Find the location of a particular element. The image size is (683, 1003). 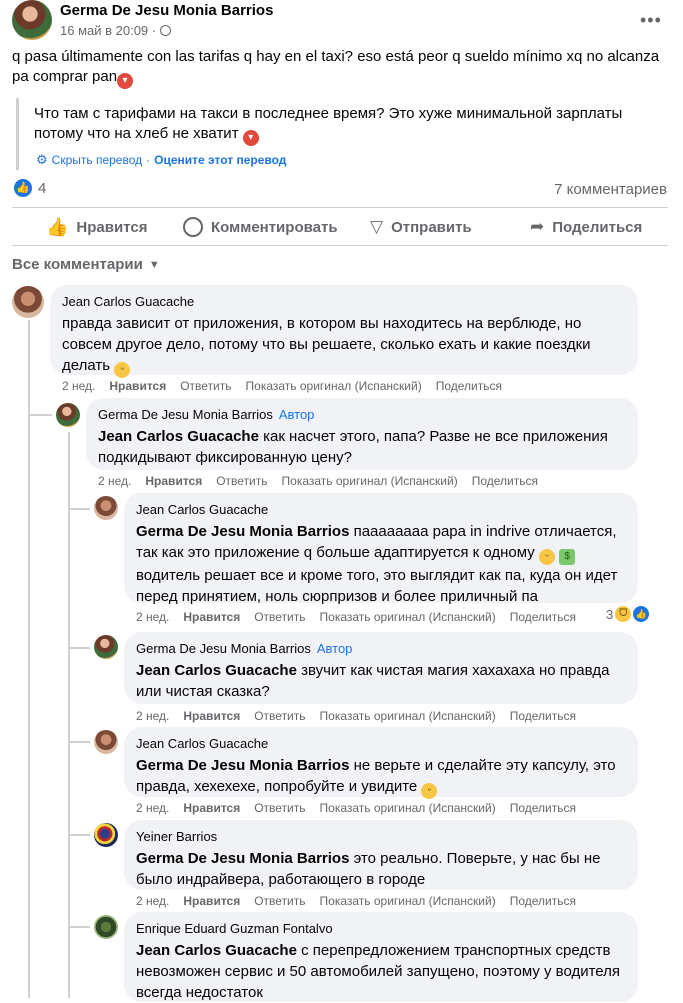

share-button: ➦ Поделиться is located at coordinates (586, 227).